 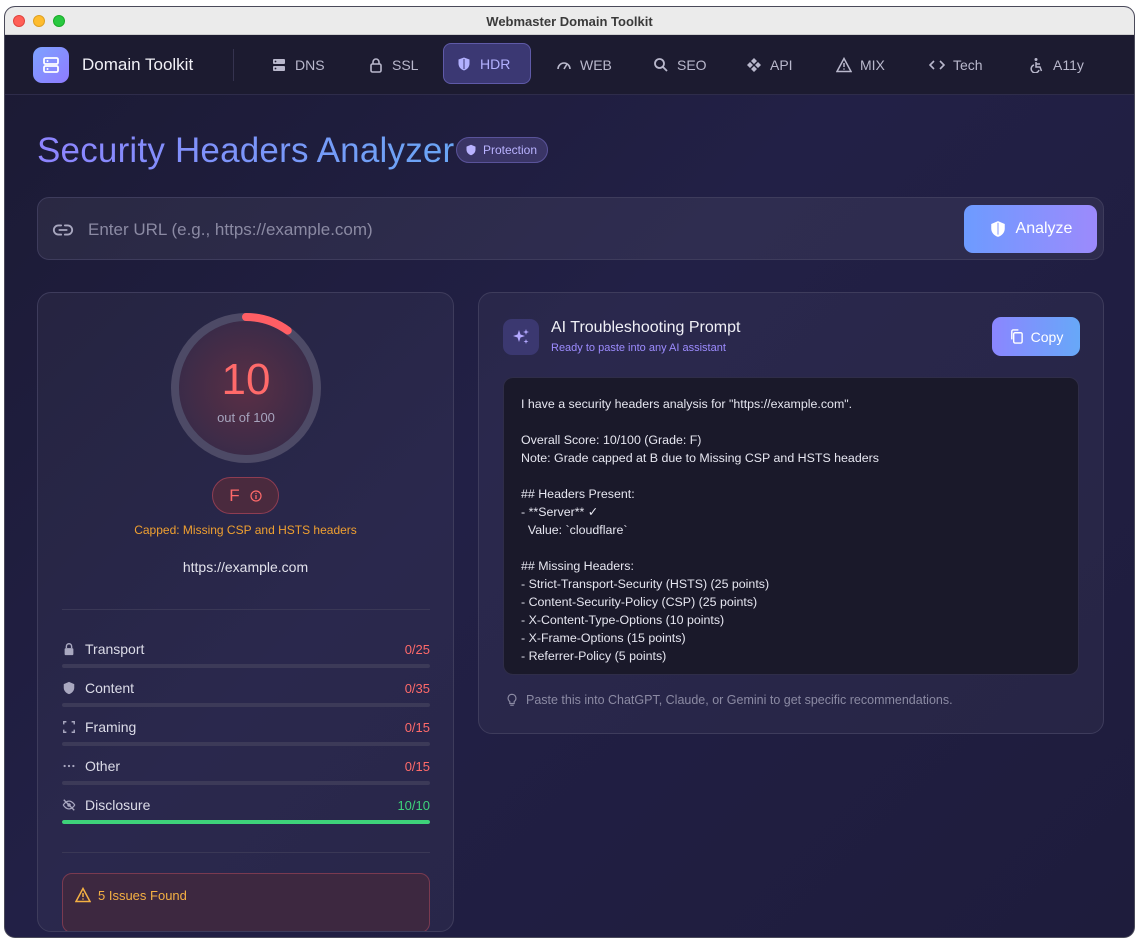 What do you see at coordinates (233, 65) in the screenshot?
I see `nav-divider` at bounding box center [233, 65].